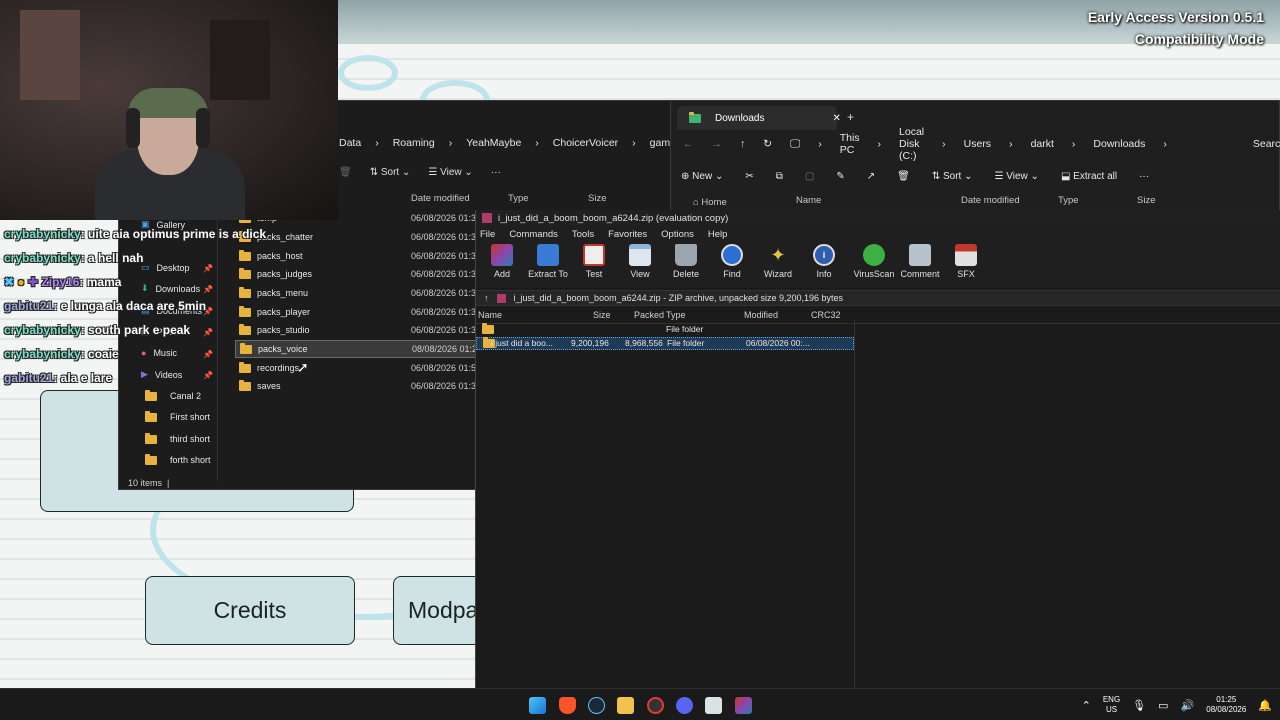 Image resolution: width=1280 pixels, height=720 pixels. I want to click on nav-item-third-short: third short, so click(175, 438).